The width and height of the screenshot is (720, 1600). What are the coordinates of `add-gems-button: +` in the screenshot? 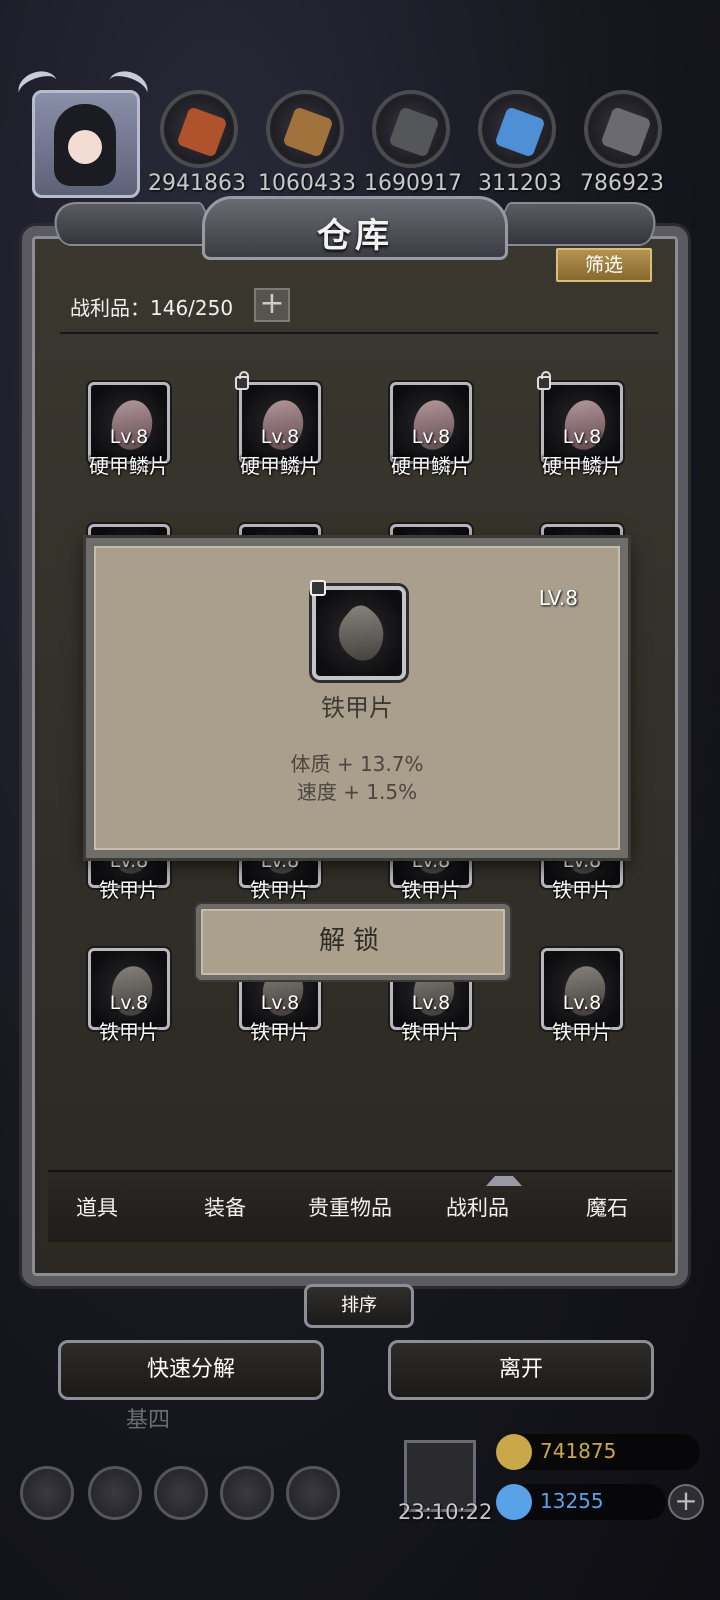 It's located at (686, 1502).